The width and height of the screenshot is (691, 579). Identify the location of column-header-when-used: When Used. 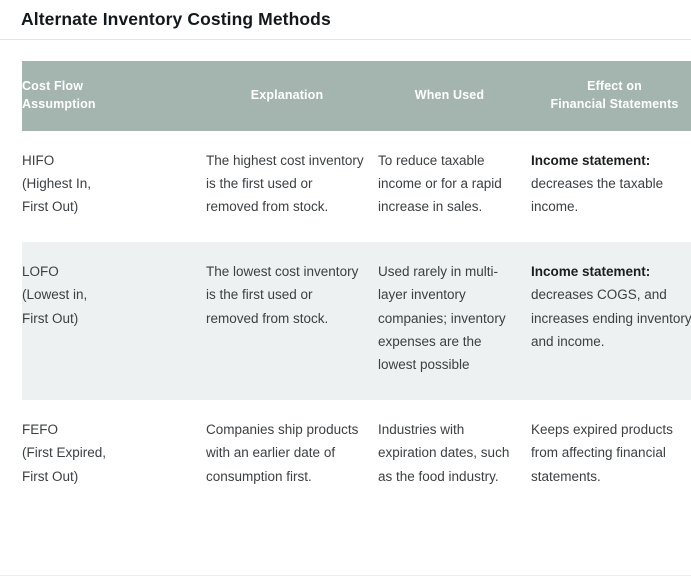
(454, 96).